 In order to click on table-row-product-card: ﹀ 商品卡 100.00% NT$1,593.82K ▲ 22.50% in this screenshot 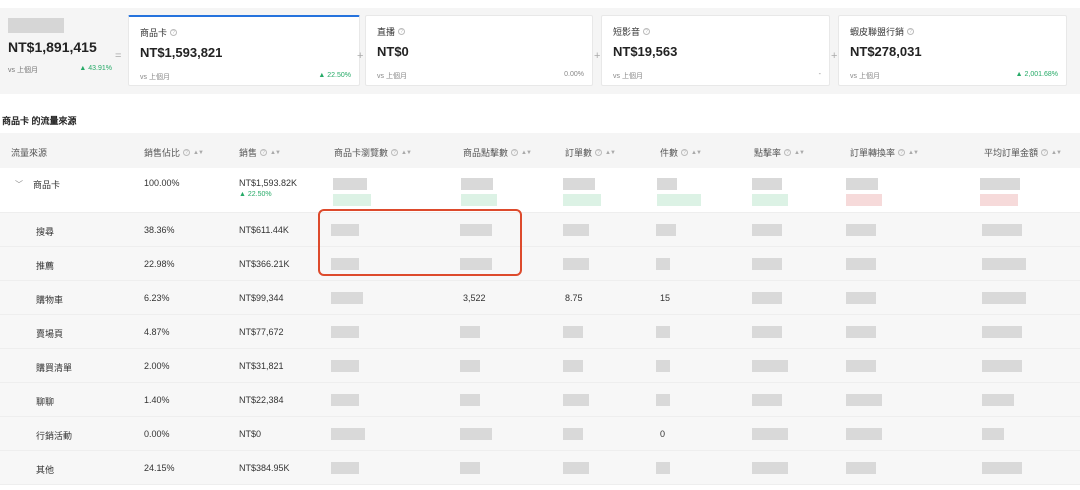, I will do `click(540, 190)`.